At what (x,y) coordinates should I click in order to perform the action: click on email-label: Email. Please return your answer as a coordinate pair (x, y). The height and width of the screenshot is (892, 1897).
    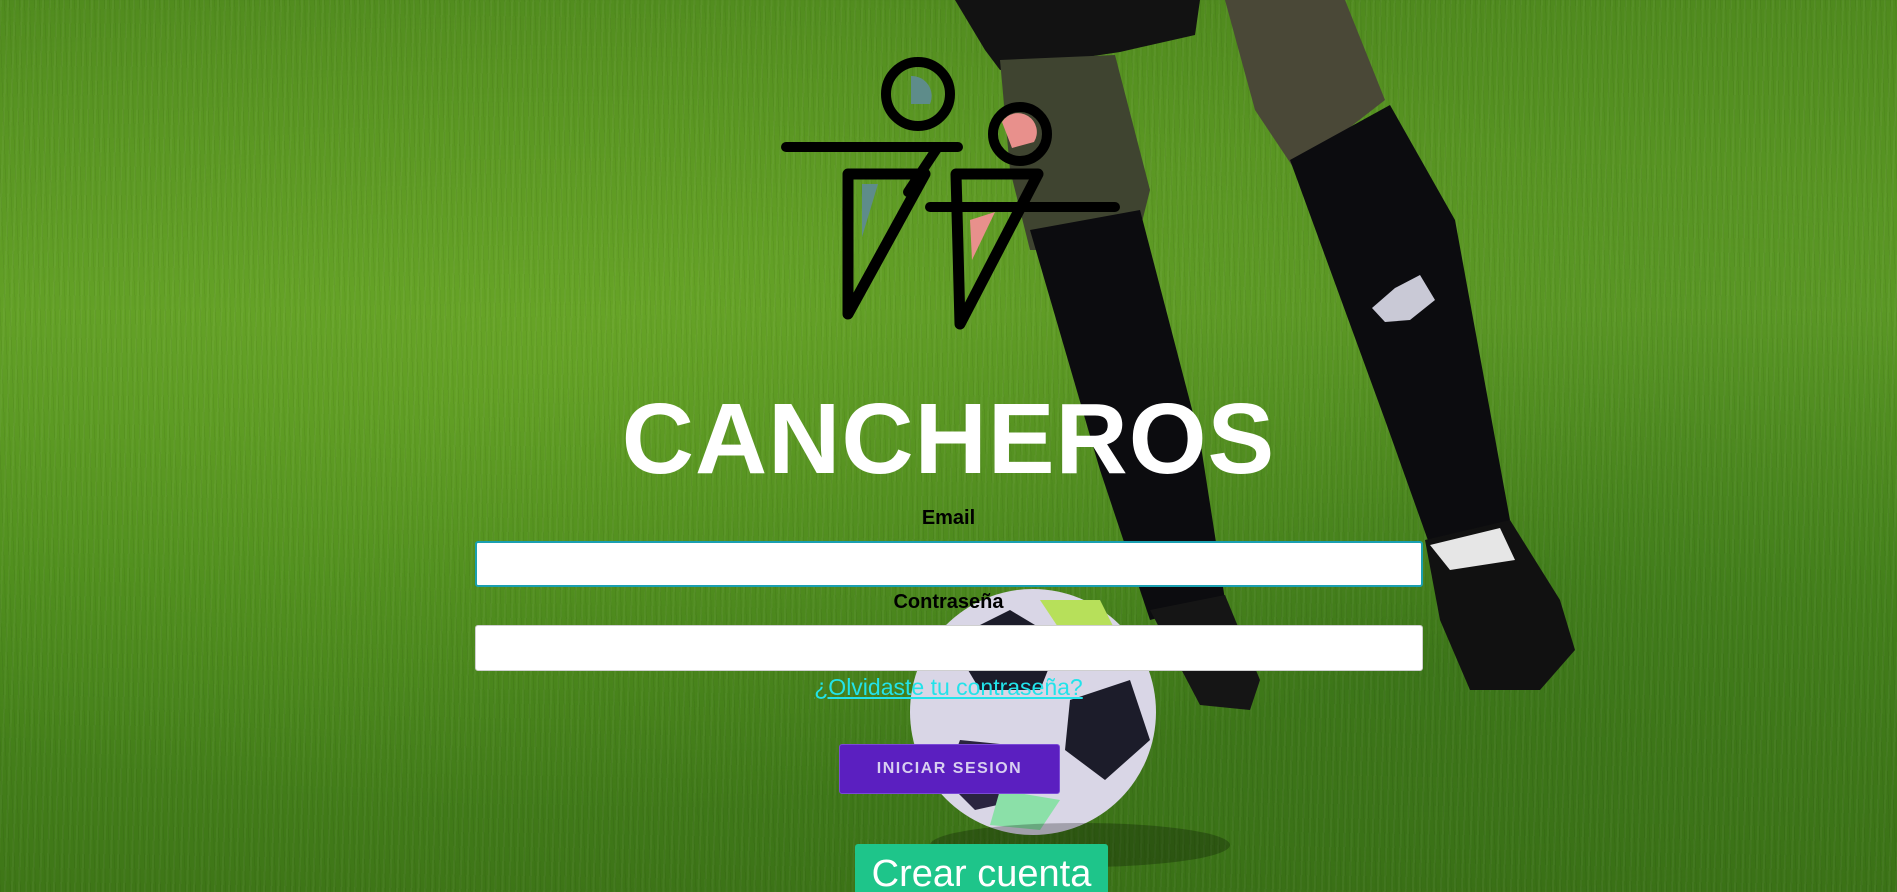
    Looking at the image, I should click on (948, 518).